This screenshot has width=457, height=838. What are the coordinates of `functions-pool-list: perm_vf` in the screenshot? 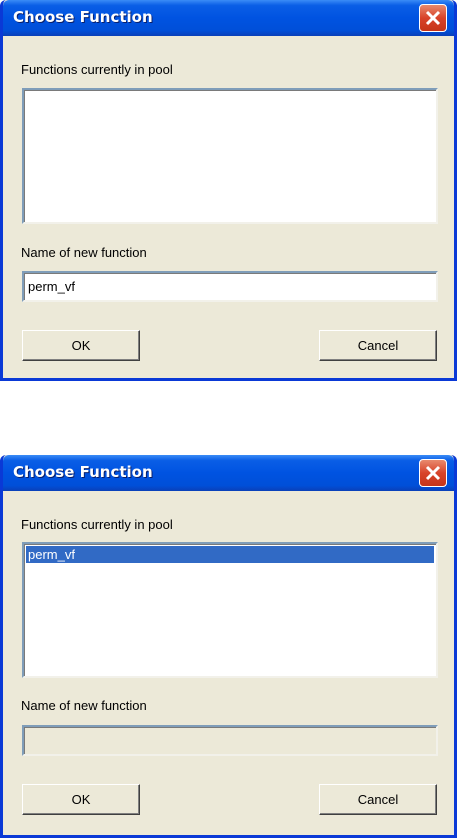 It's located at (230, 610).